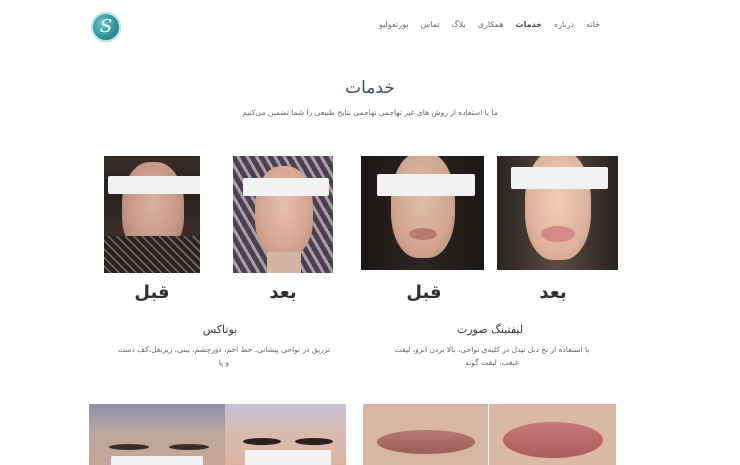 This screenshot has width=740, height=465. What do you see at coordinates (593, 24) in the screenshot?
I see `nav-home: خانه` at bounding box center [593, 24].